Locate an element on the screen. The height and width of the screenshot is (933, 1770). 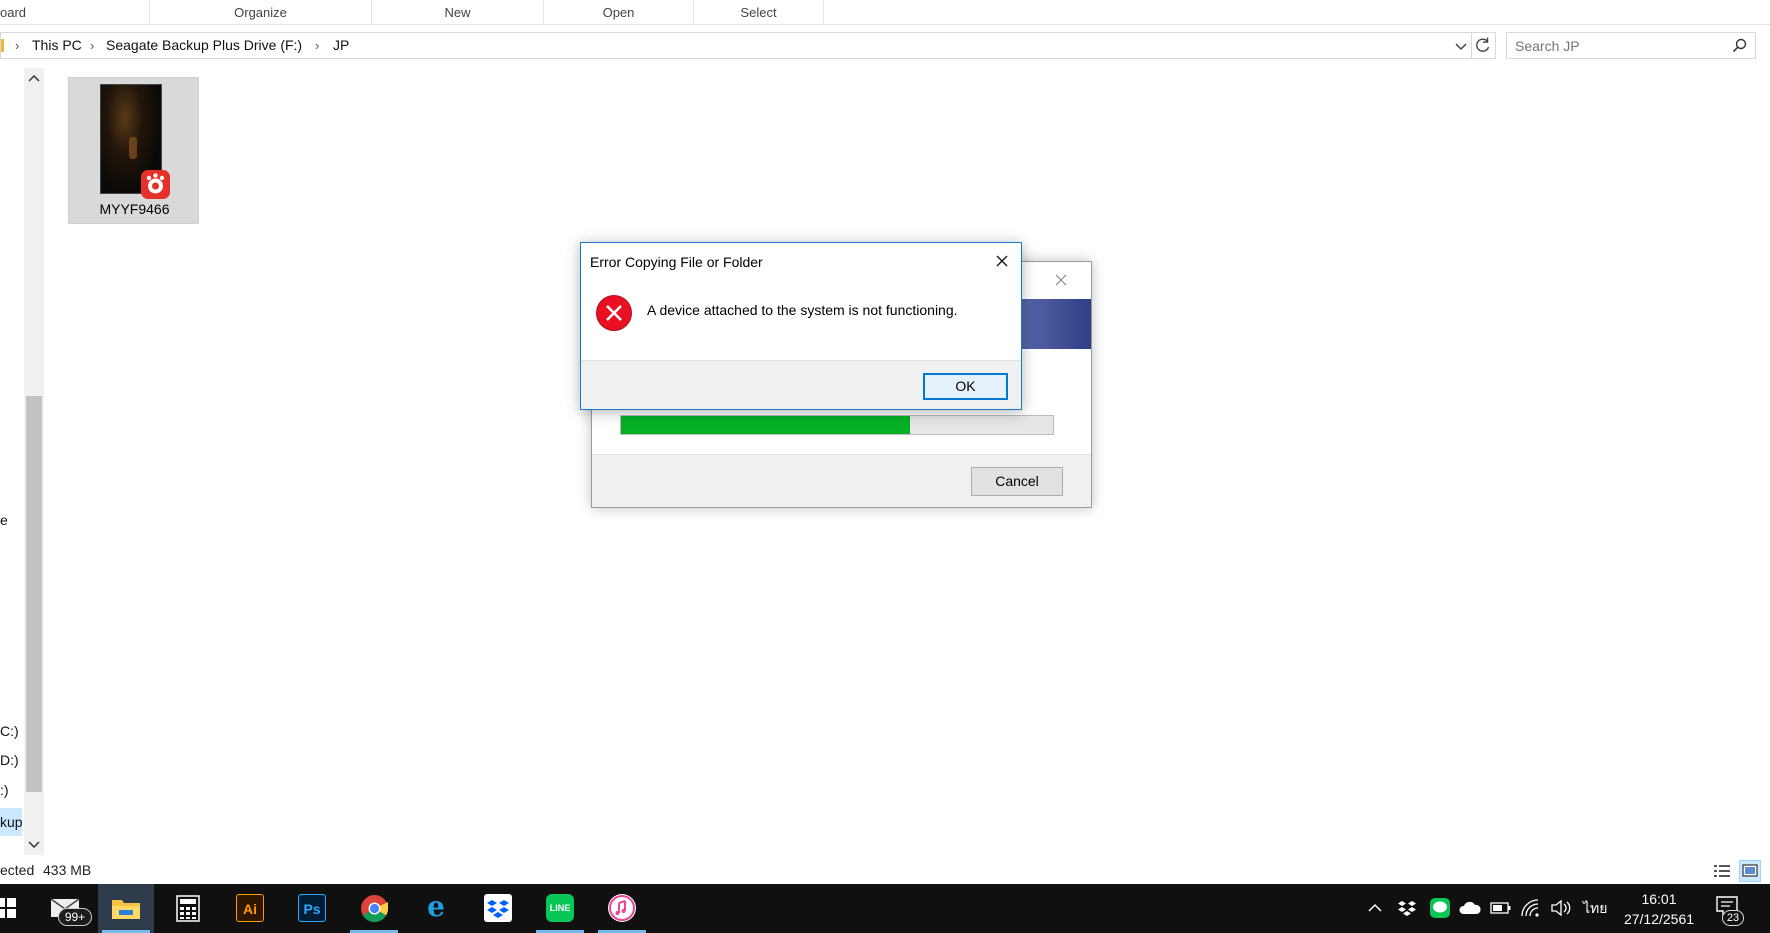
cancel-button: Cancel is located at coordinates (1017, 481).